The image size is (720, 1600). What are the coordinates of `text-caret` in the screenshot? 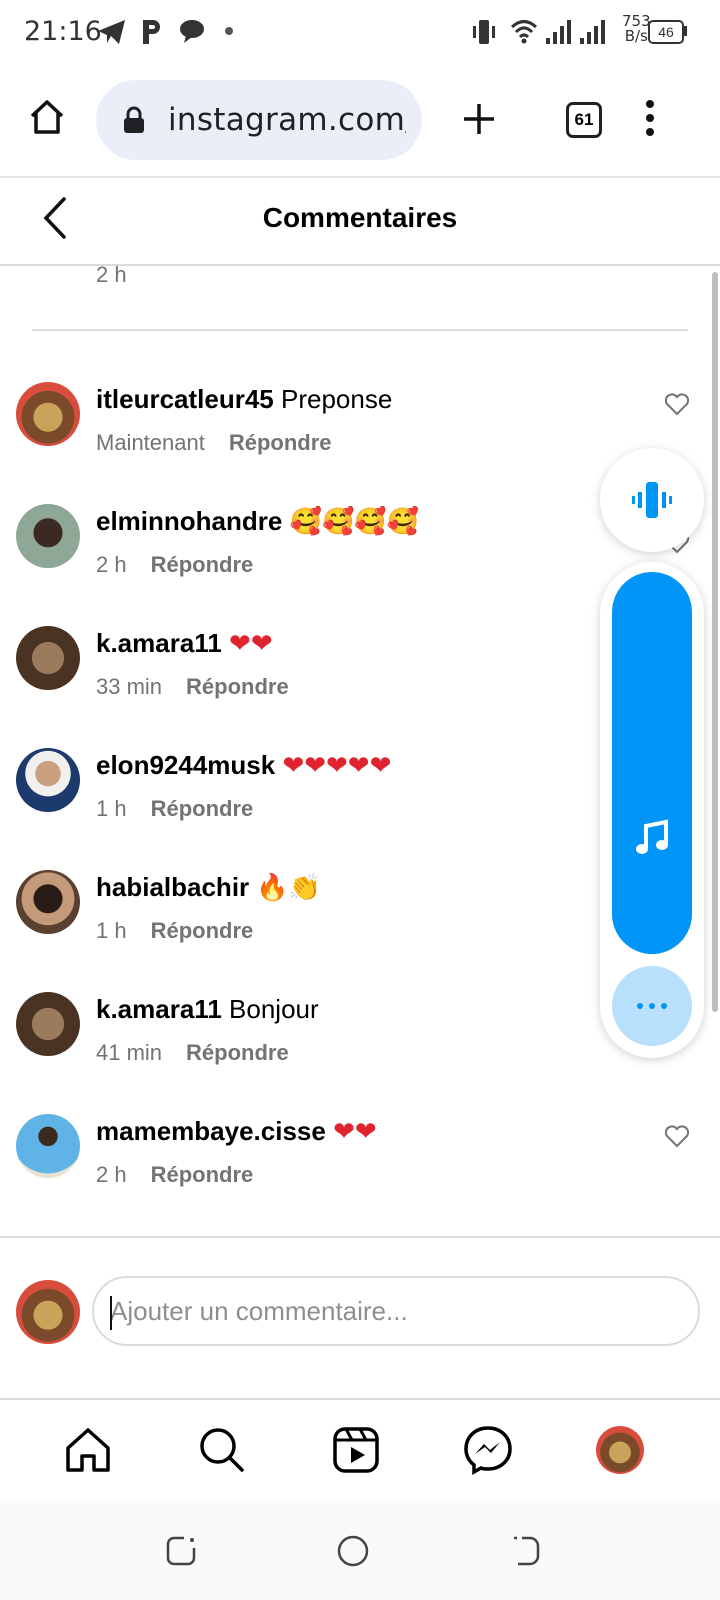 It's located at (111, 1313).